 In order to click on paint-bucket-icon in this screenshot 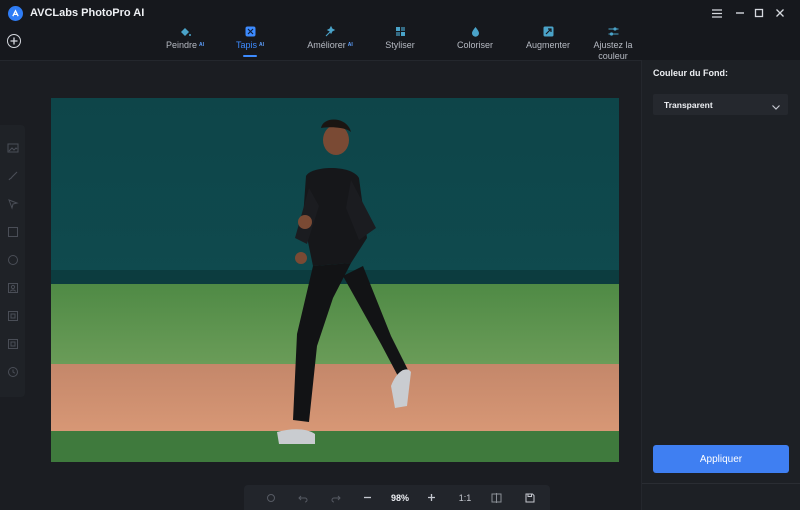, I will do `click(185, 31)`.